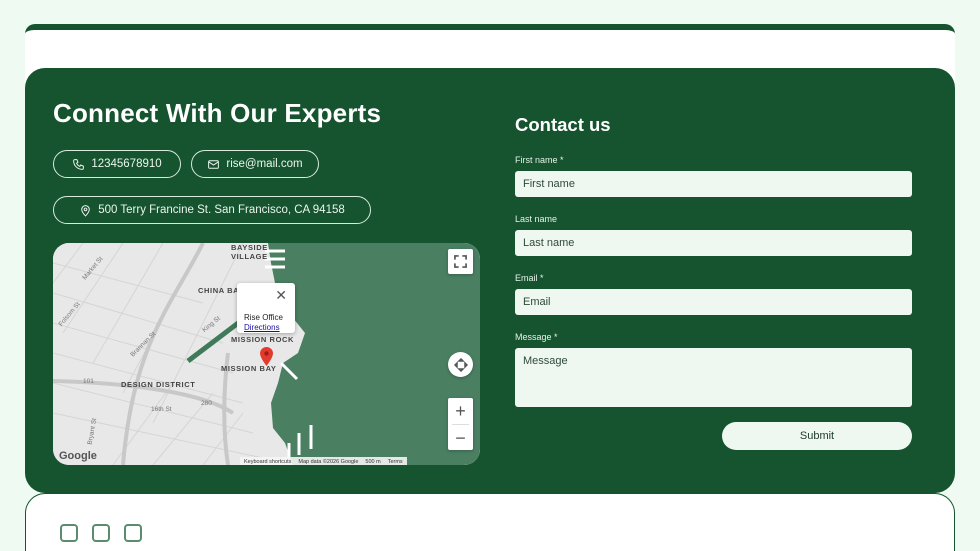 This screenshot has height=551, width=980. Describe the element at coordinates (713, 377) in the screenshot. I see `message-field: Message` at that location.